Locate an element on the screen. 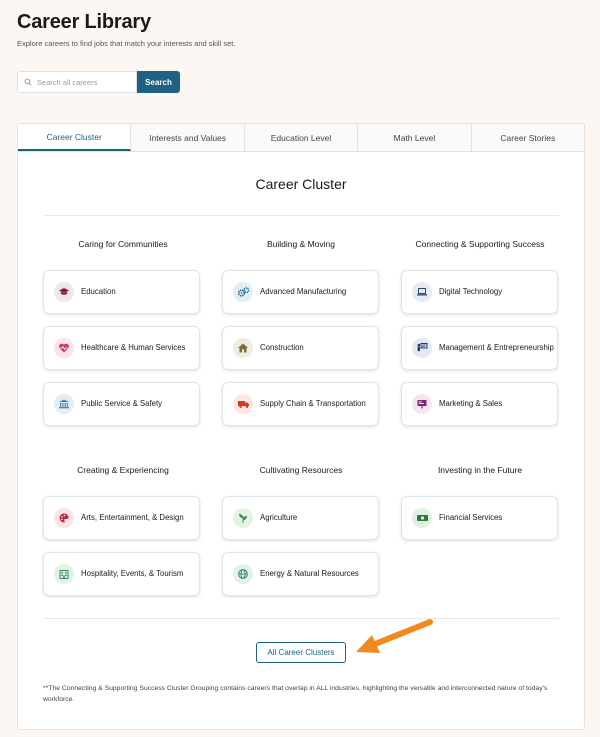 This screenshot has width=600, height=737. cluster-card-agriculture: Agriculture is located at coordinates (300, 518).